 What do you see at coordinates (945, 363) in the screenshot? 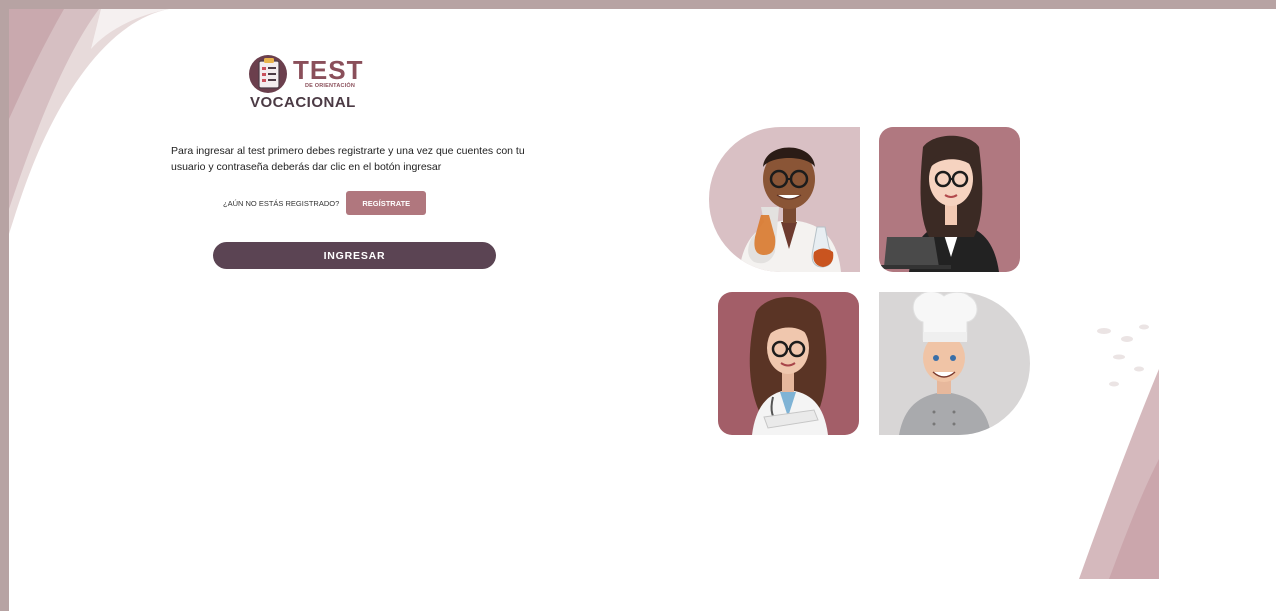
I see `chef-character-icon` at bounding box center [945, 363].